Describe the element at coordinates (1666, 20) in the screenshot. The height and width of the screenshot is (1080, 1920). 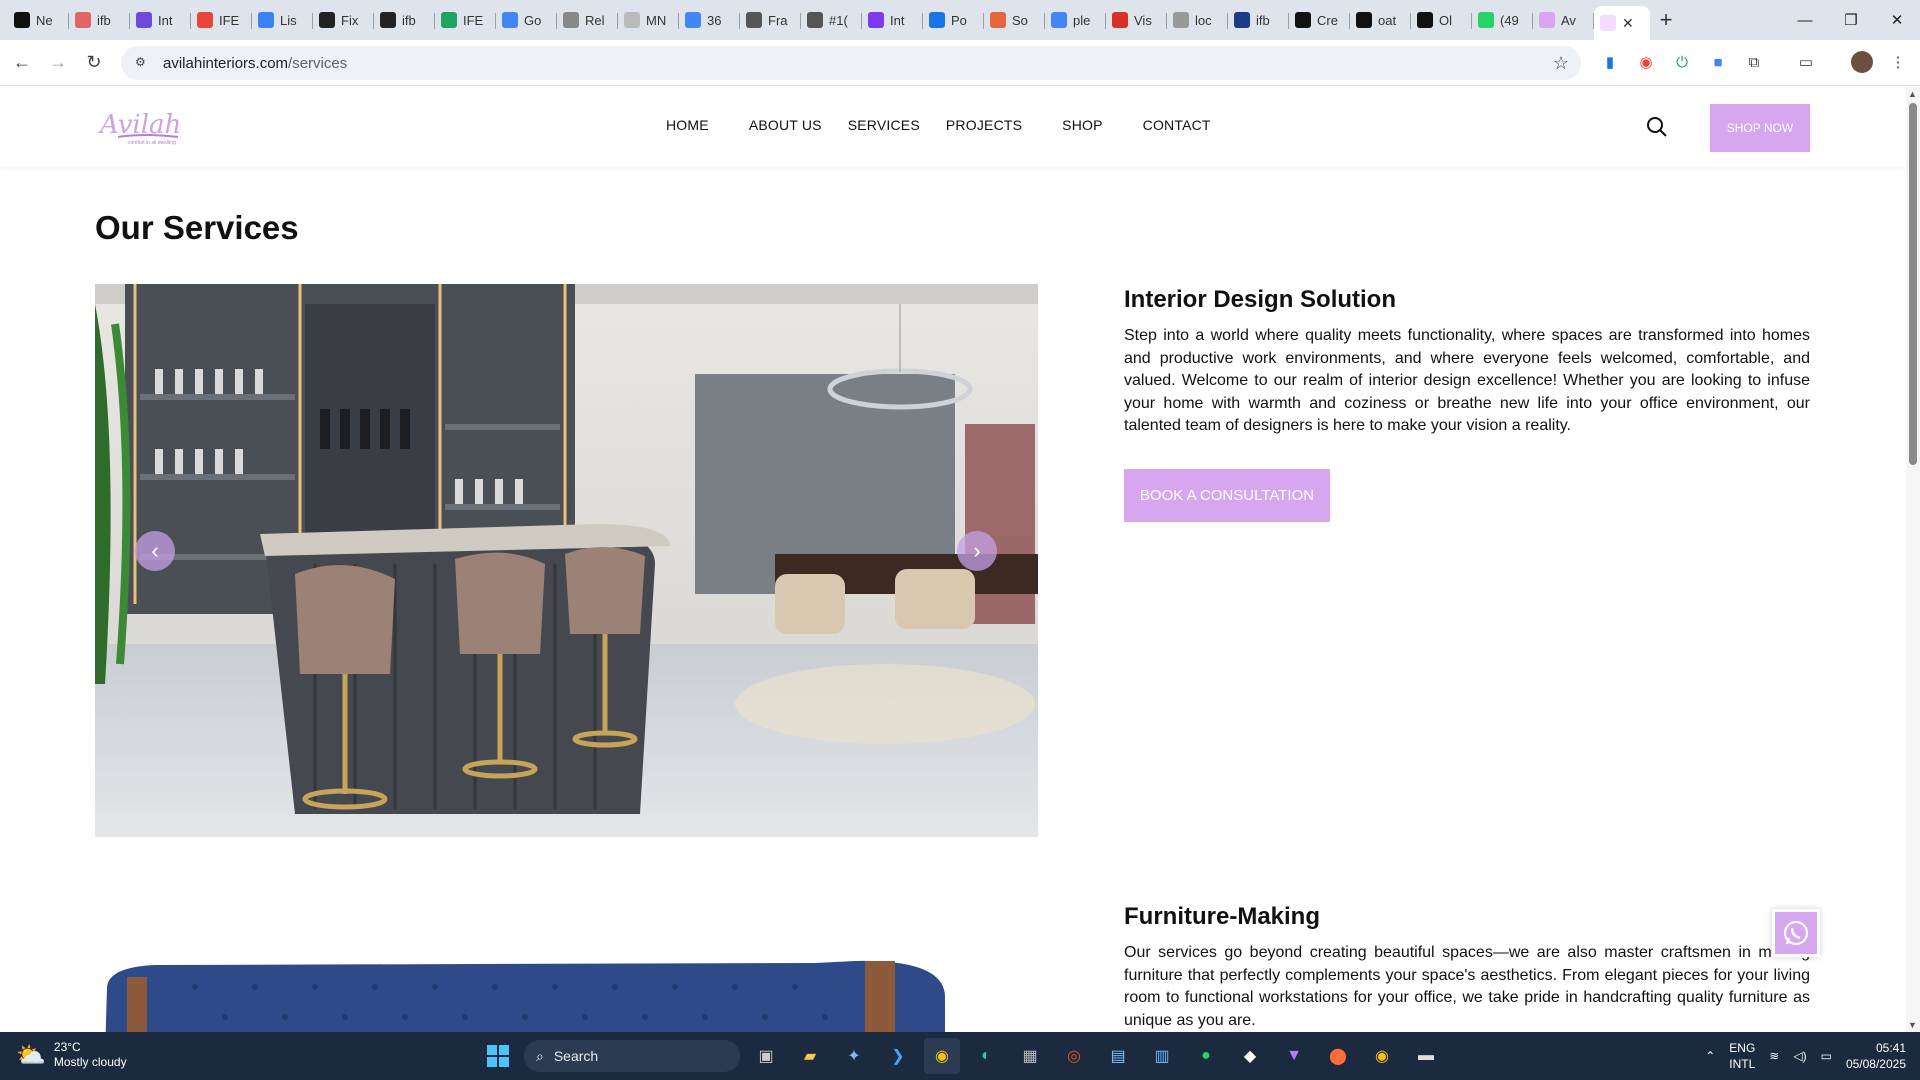
I see `new-tab-button: +` at that location.